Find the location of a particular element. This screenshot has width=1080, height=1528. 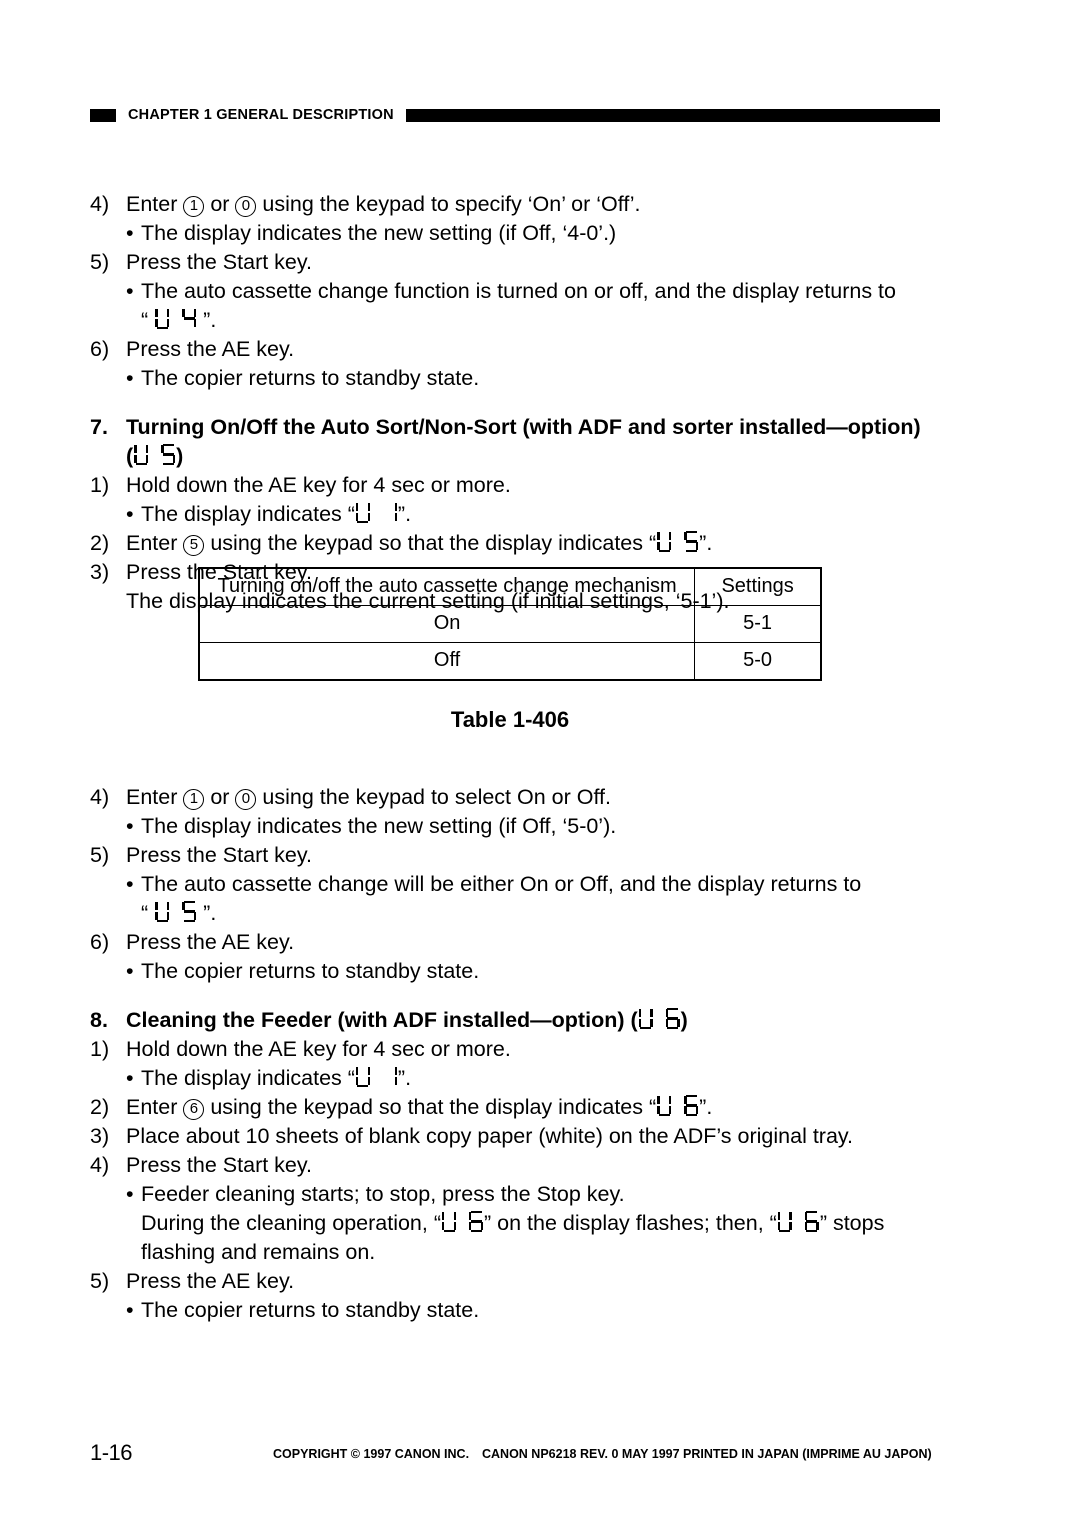

copyright-notice: COPYRIGHT © 1997 CANON INC. is located at coordinates (371, 1454).